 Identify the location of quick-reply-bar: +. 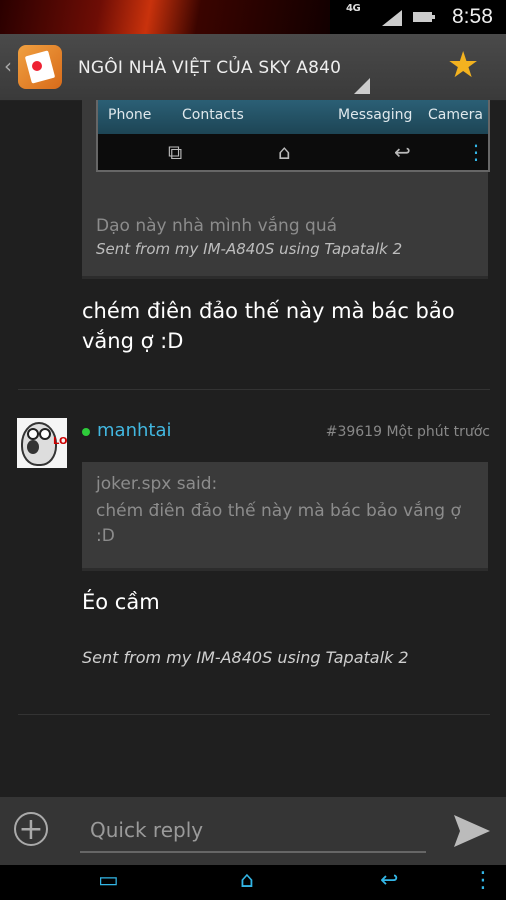
(253, 831).